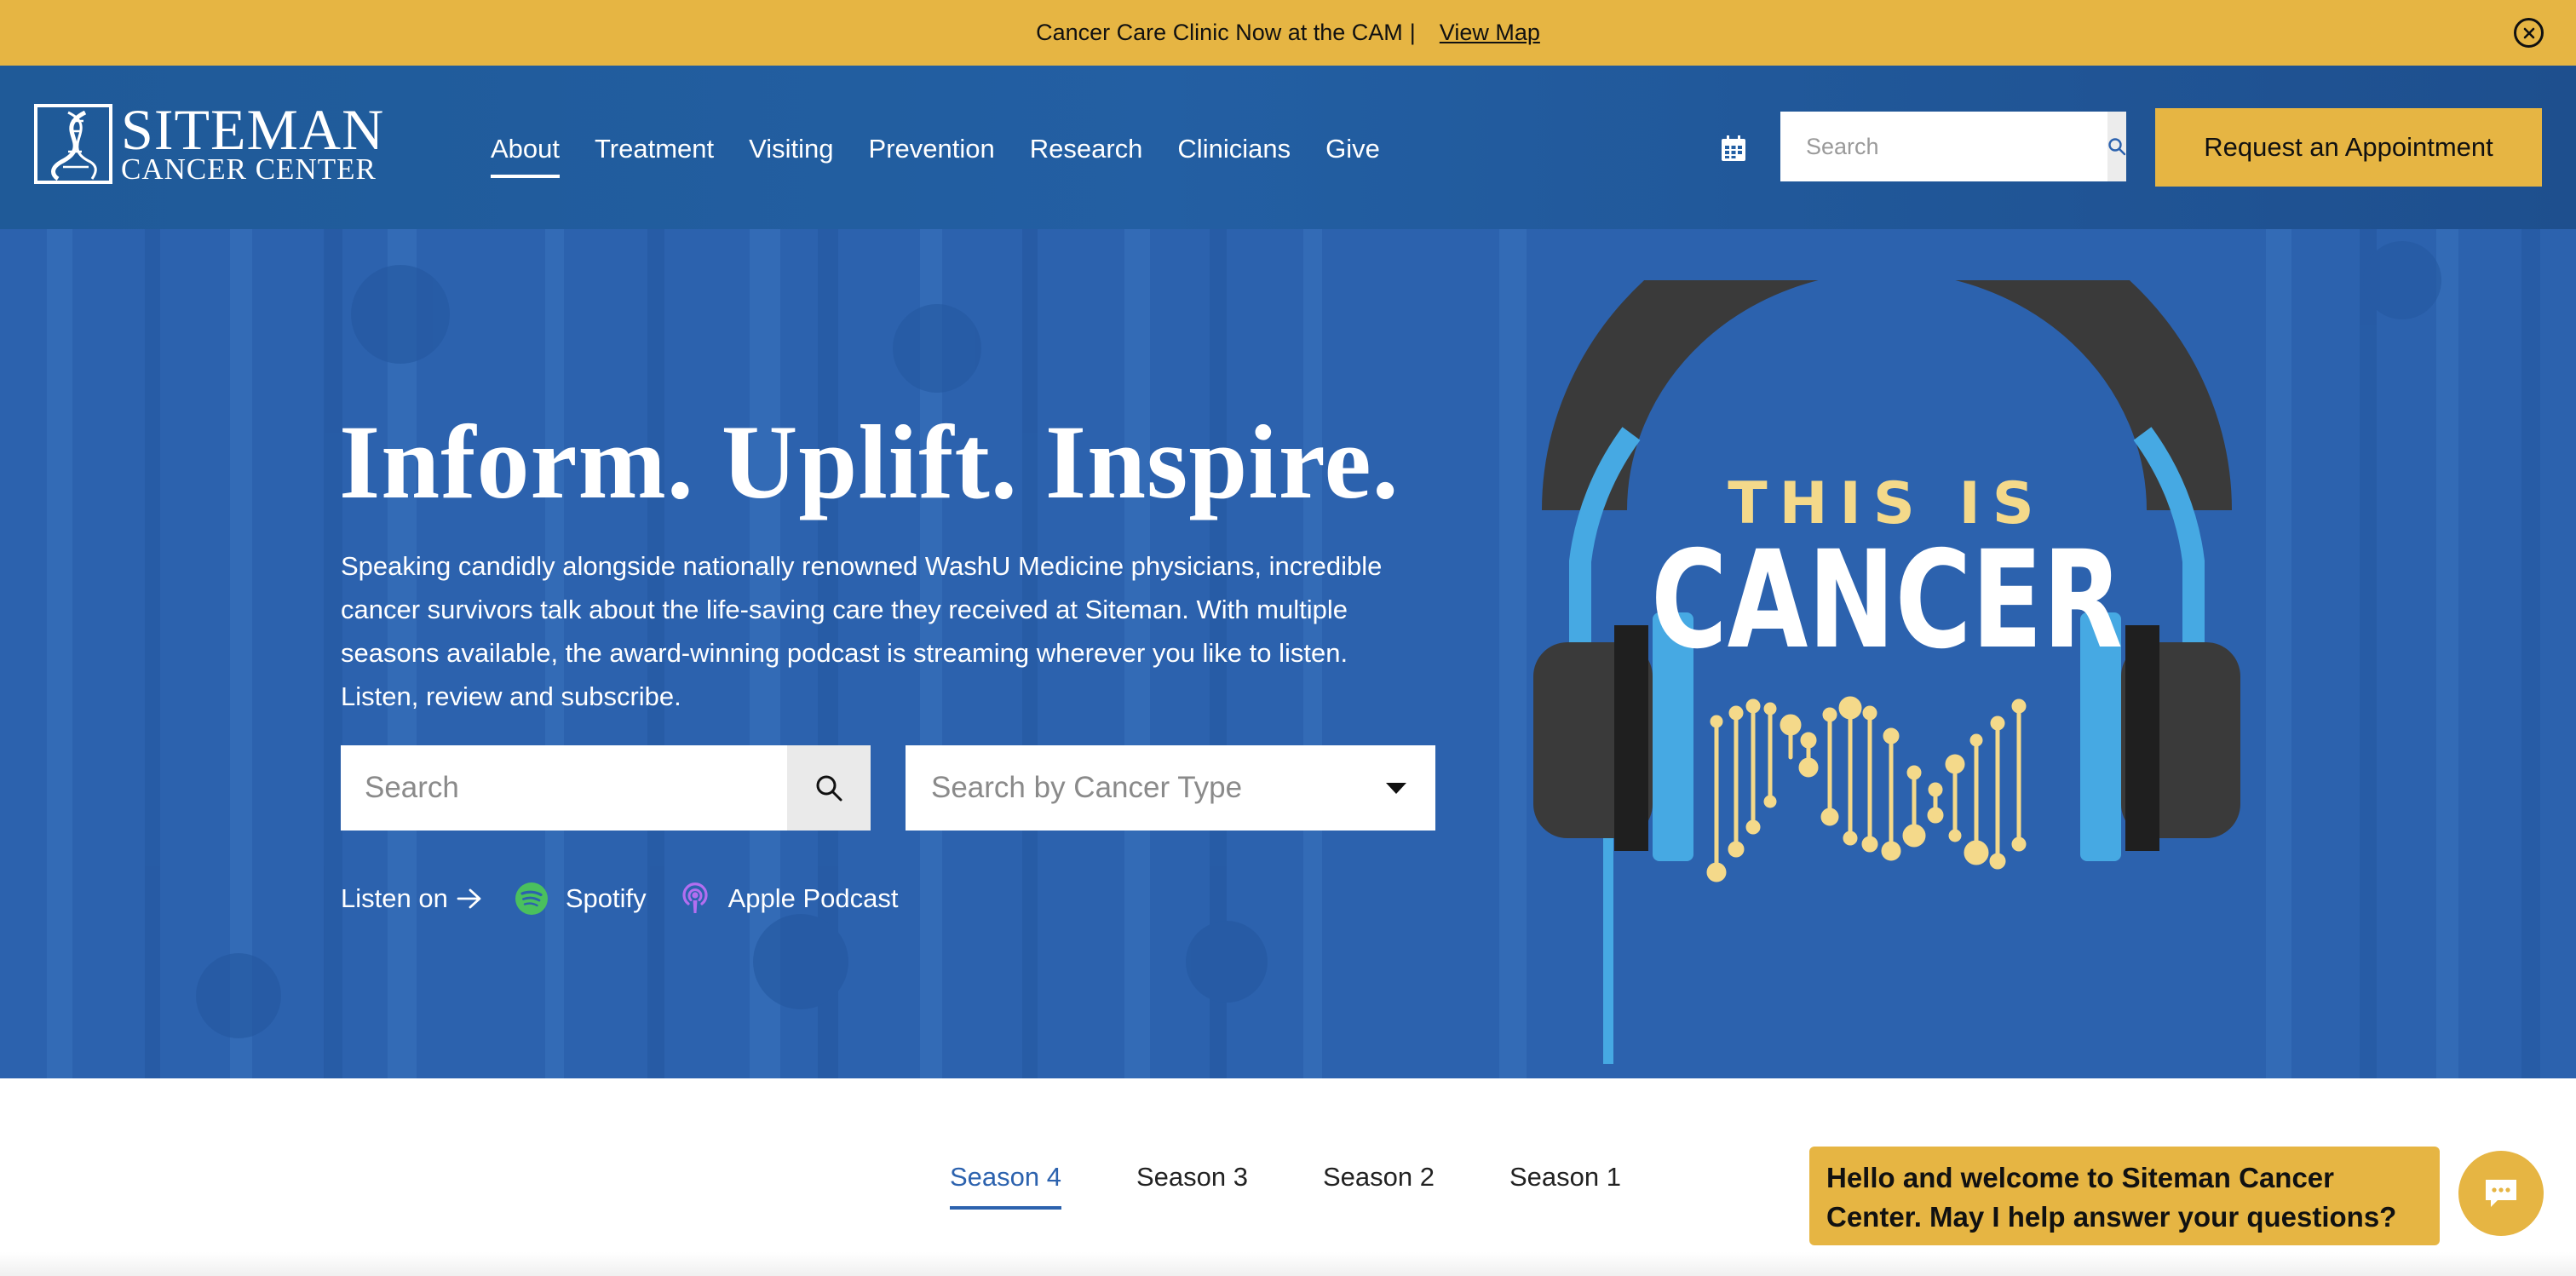 The width and height of the screenshot is (2576, 1276). What do you see at coordinates (932, 149) in the screenshot?
I see `nav-prevention: Prevention` at bounding box center [932, 149].